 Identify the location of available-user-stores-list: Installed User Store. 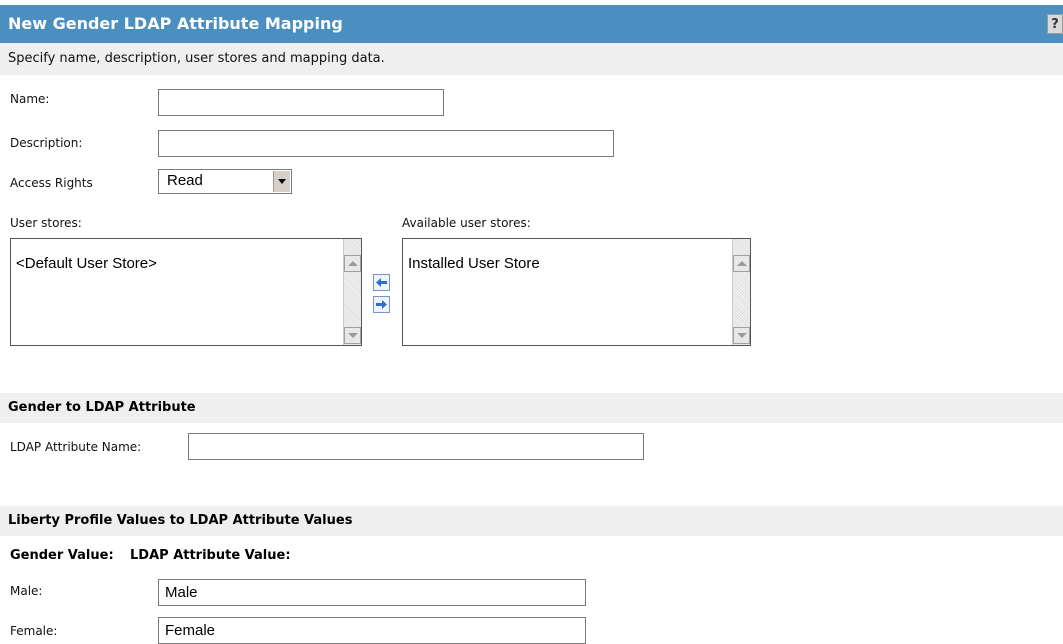
(576, 292).